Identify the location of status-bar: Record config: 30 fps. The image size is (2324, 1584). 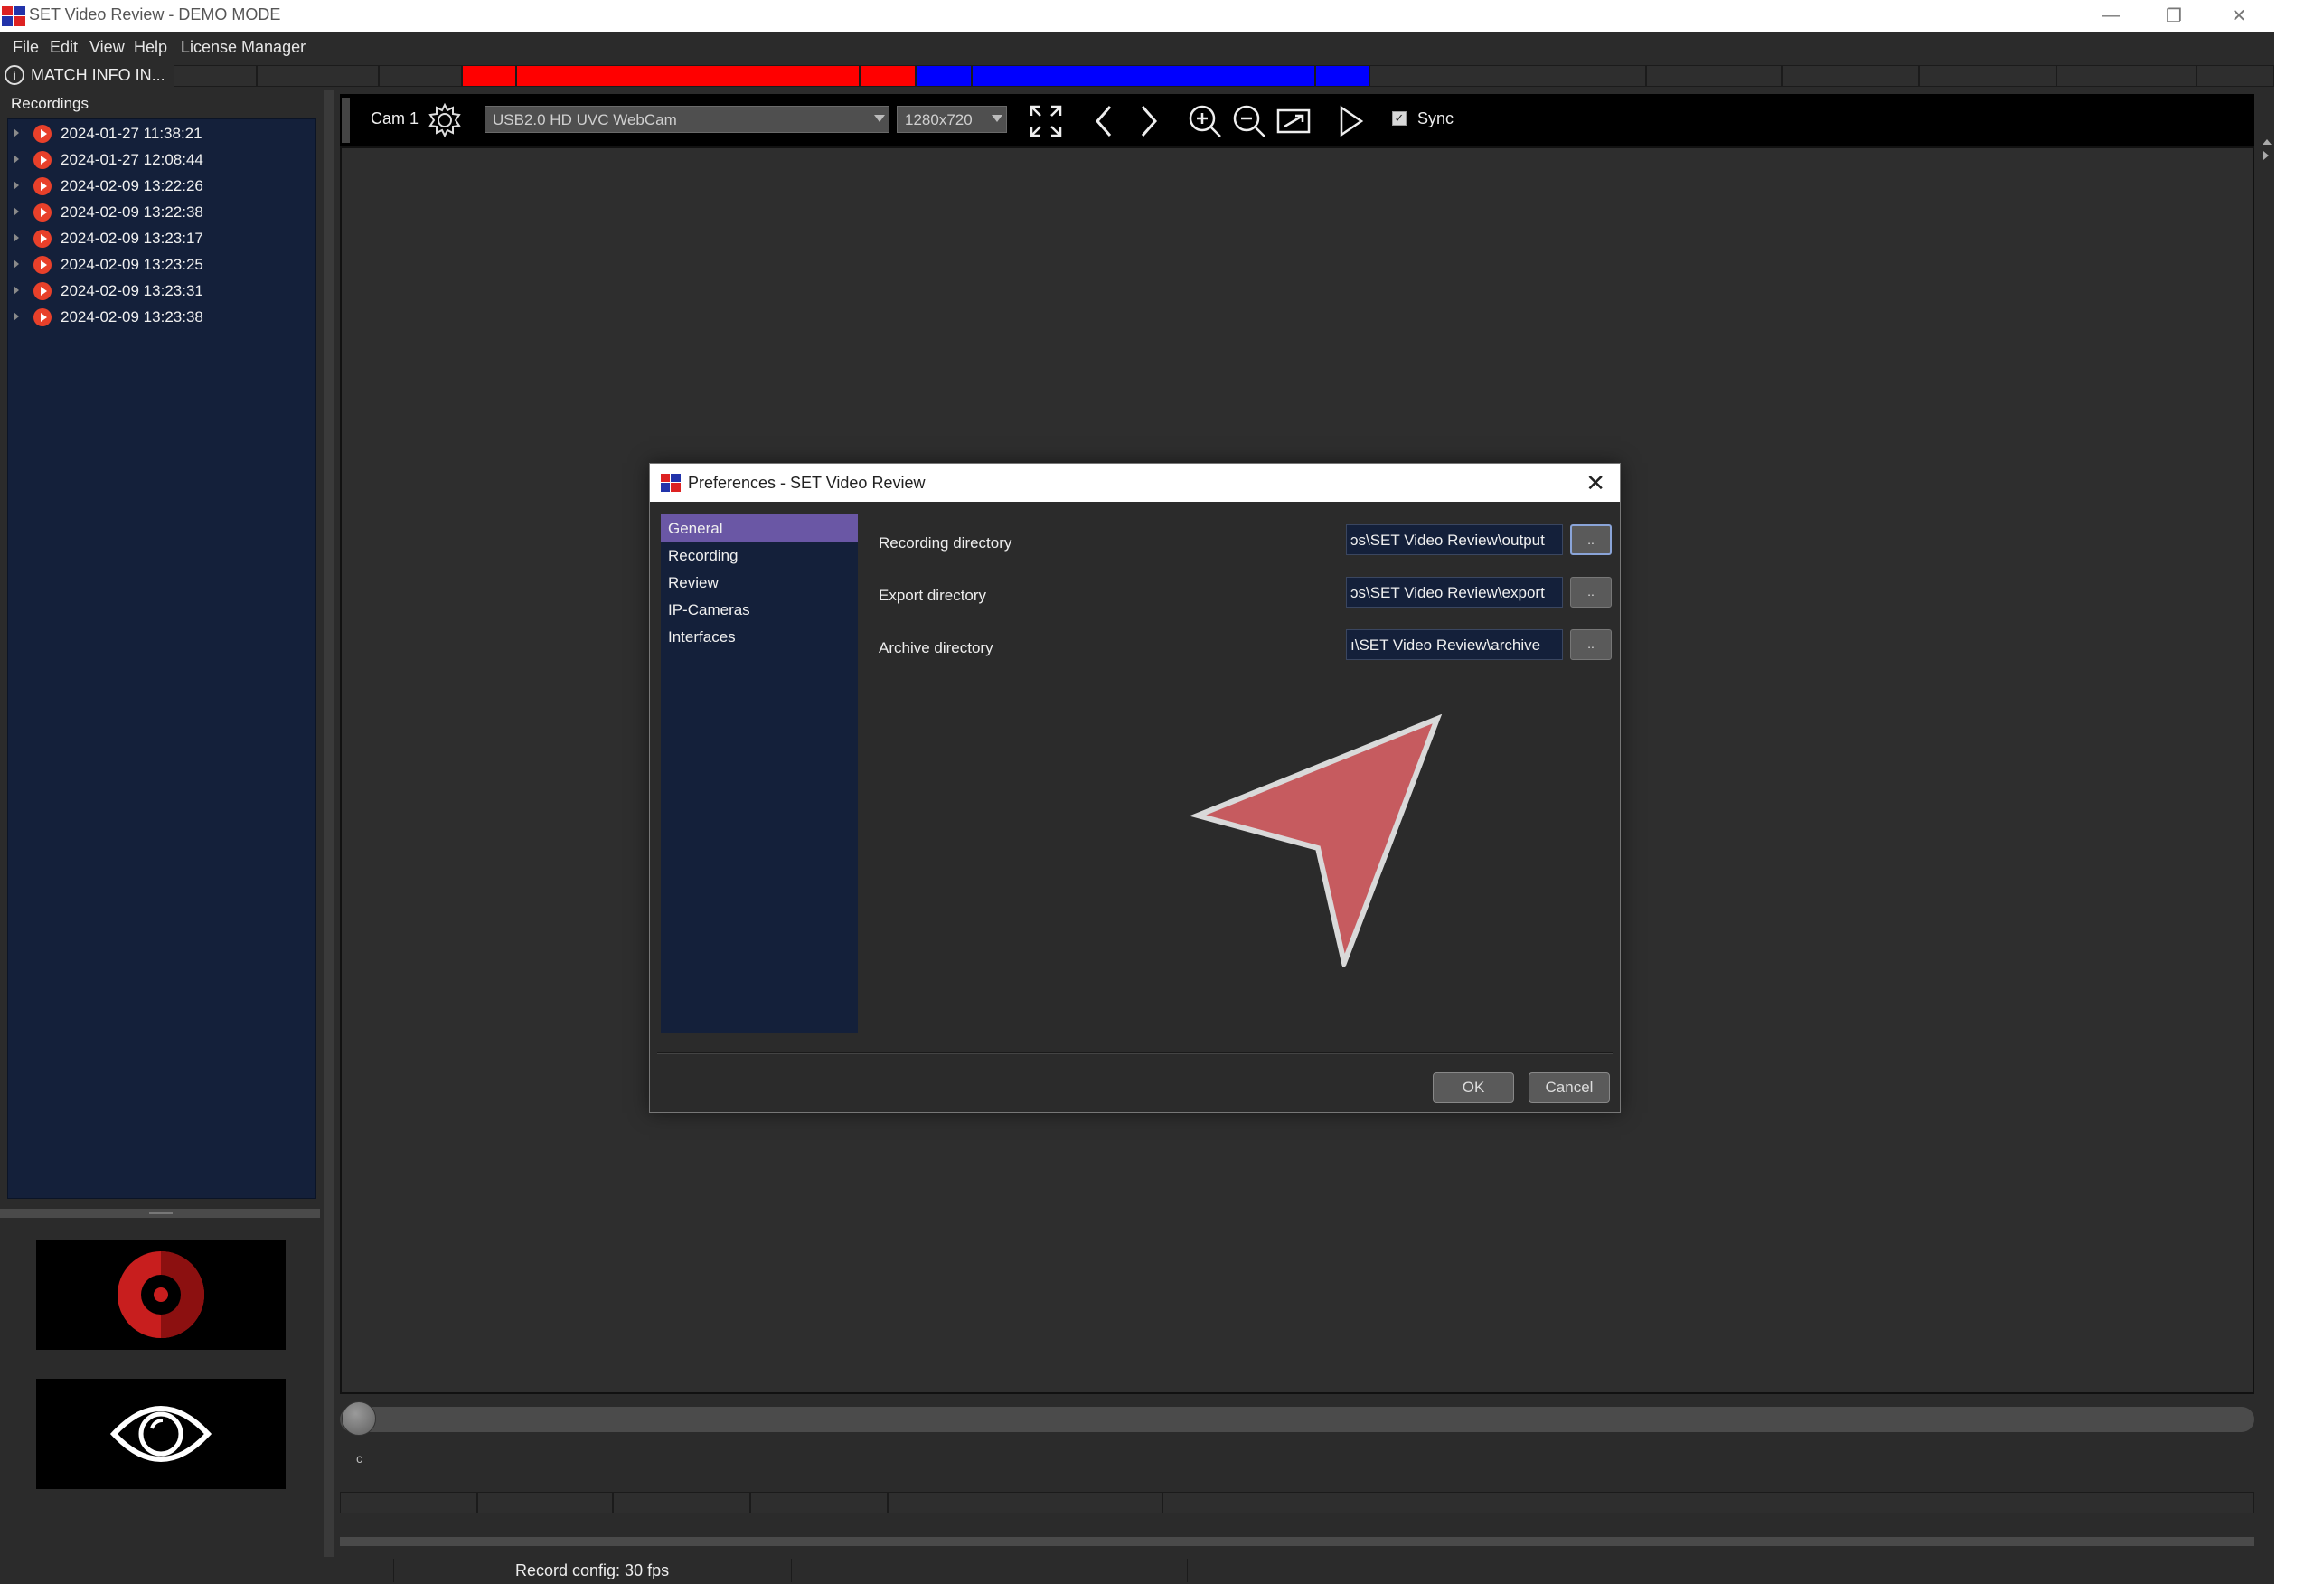
(1137, 1570).